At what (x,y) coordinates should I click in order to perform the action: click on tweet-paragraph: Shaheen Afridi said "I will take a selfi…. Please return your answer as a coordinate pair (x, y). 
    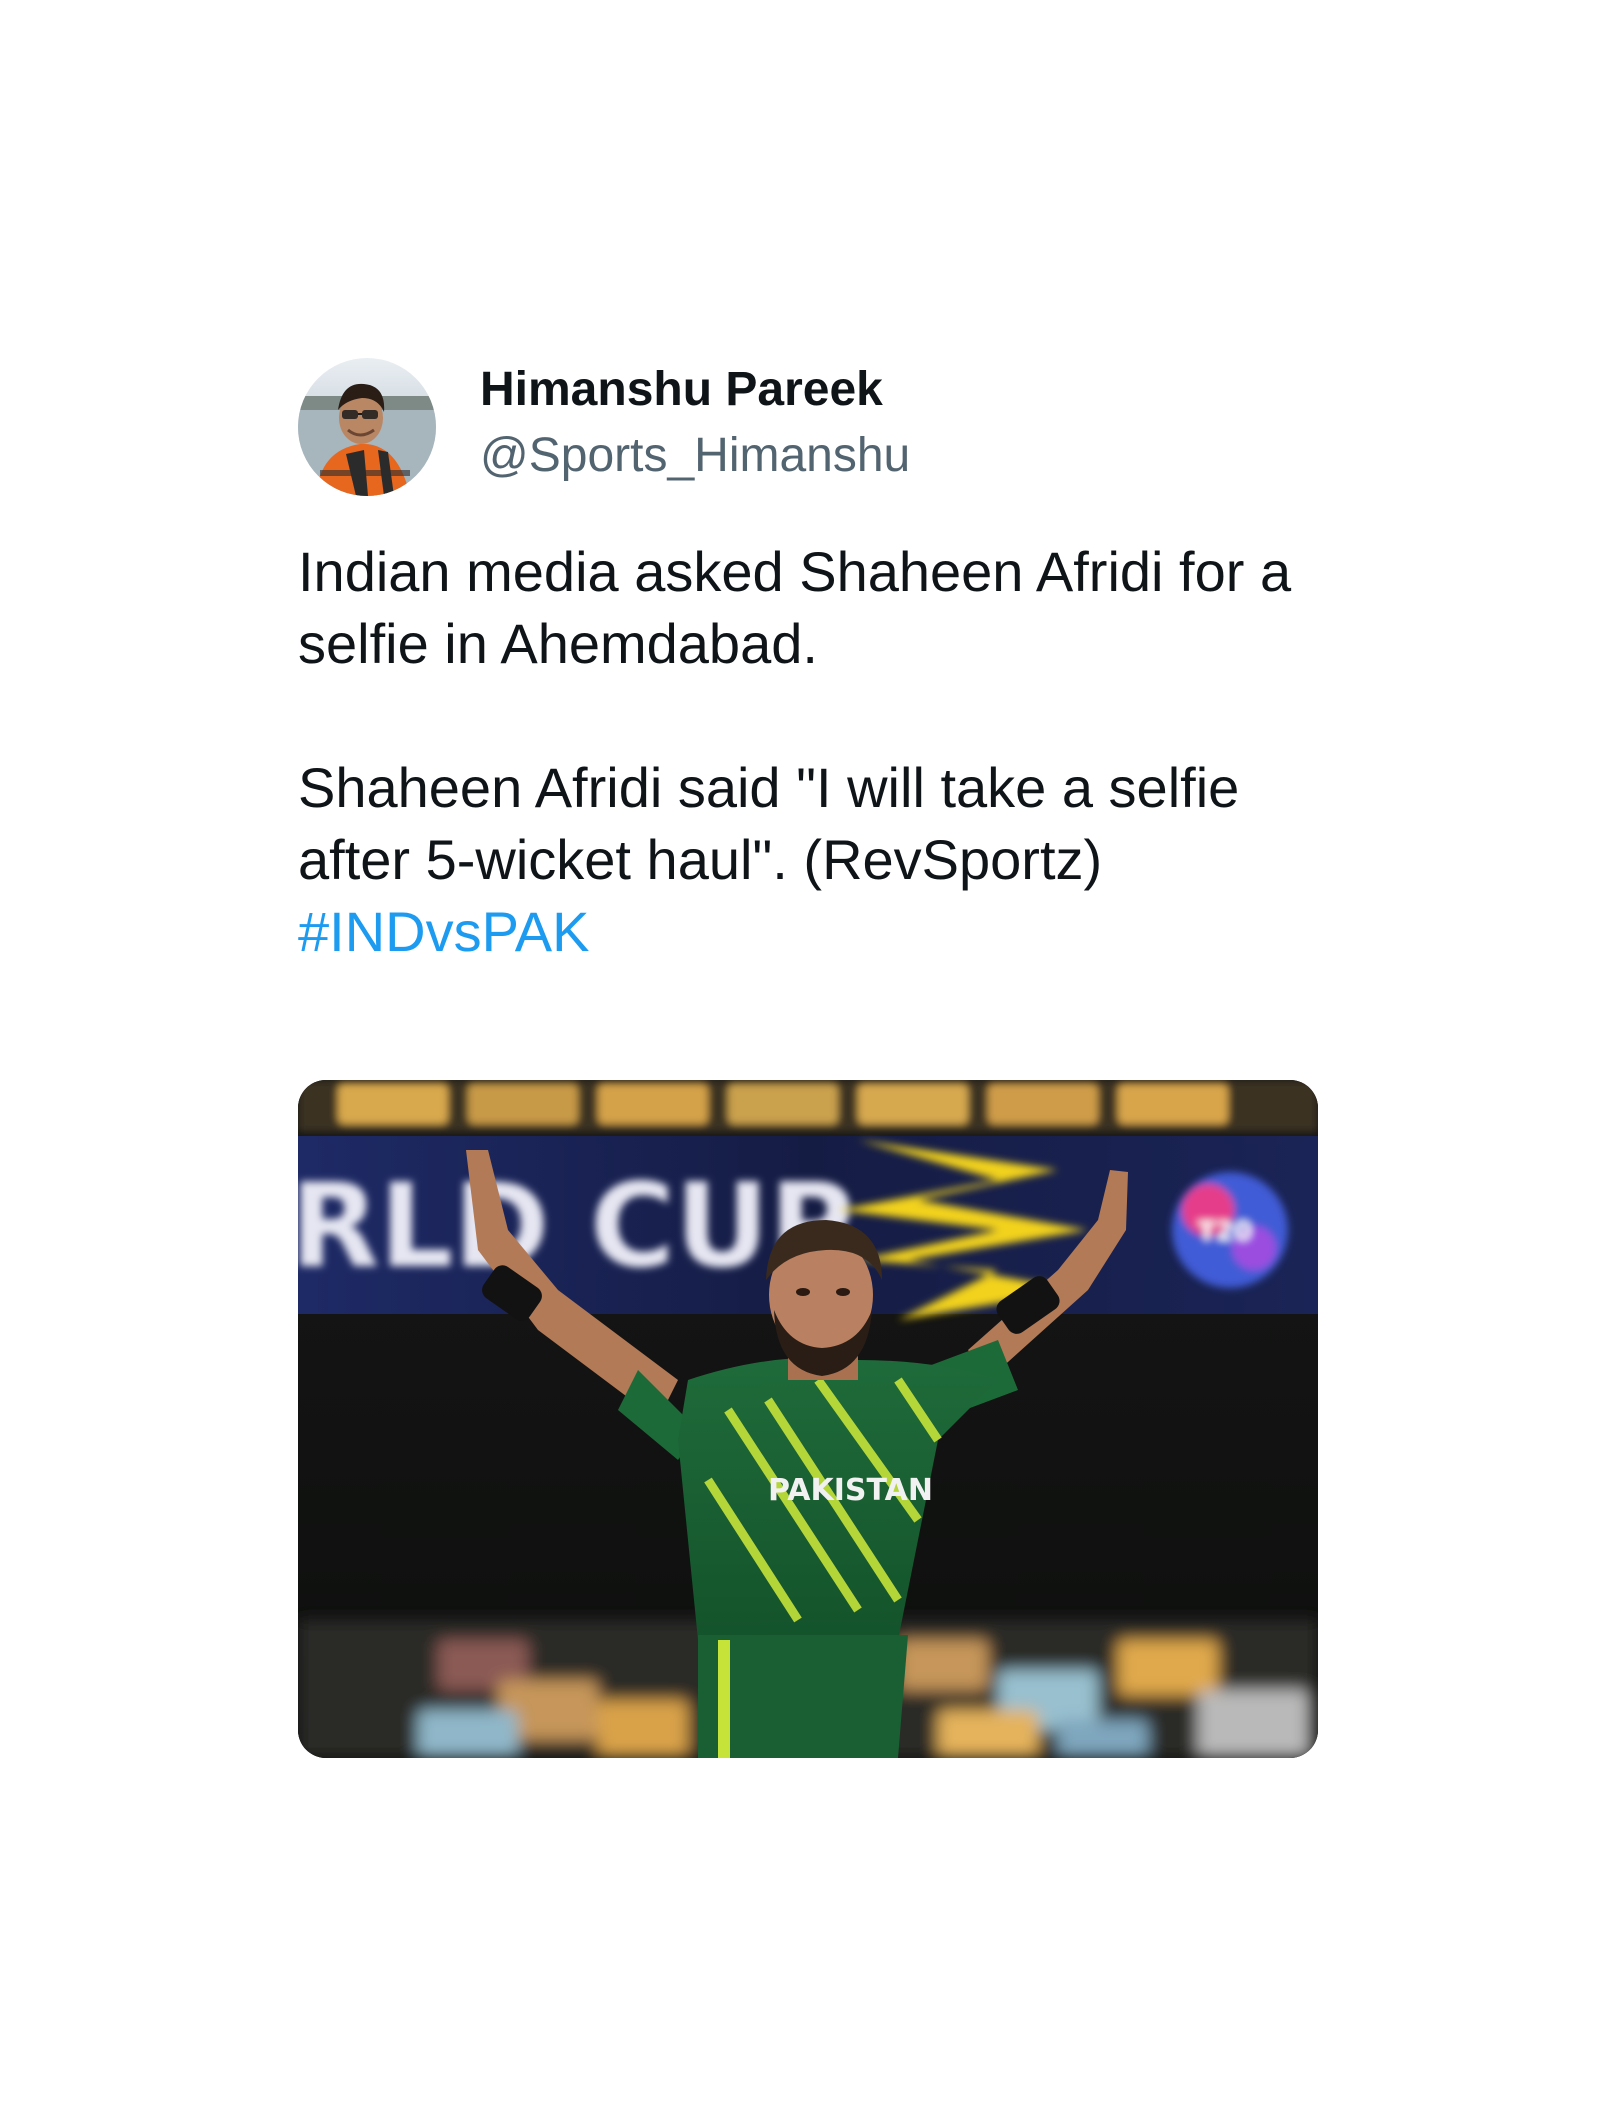
    Looking at the image, I should click on (769, 823).